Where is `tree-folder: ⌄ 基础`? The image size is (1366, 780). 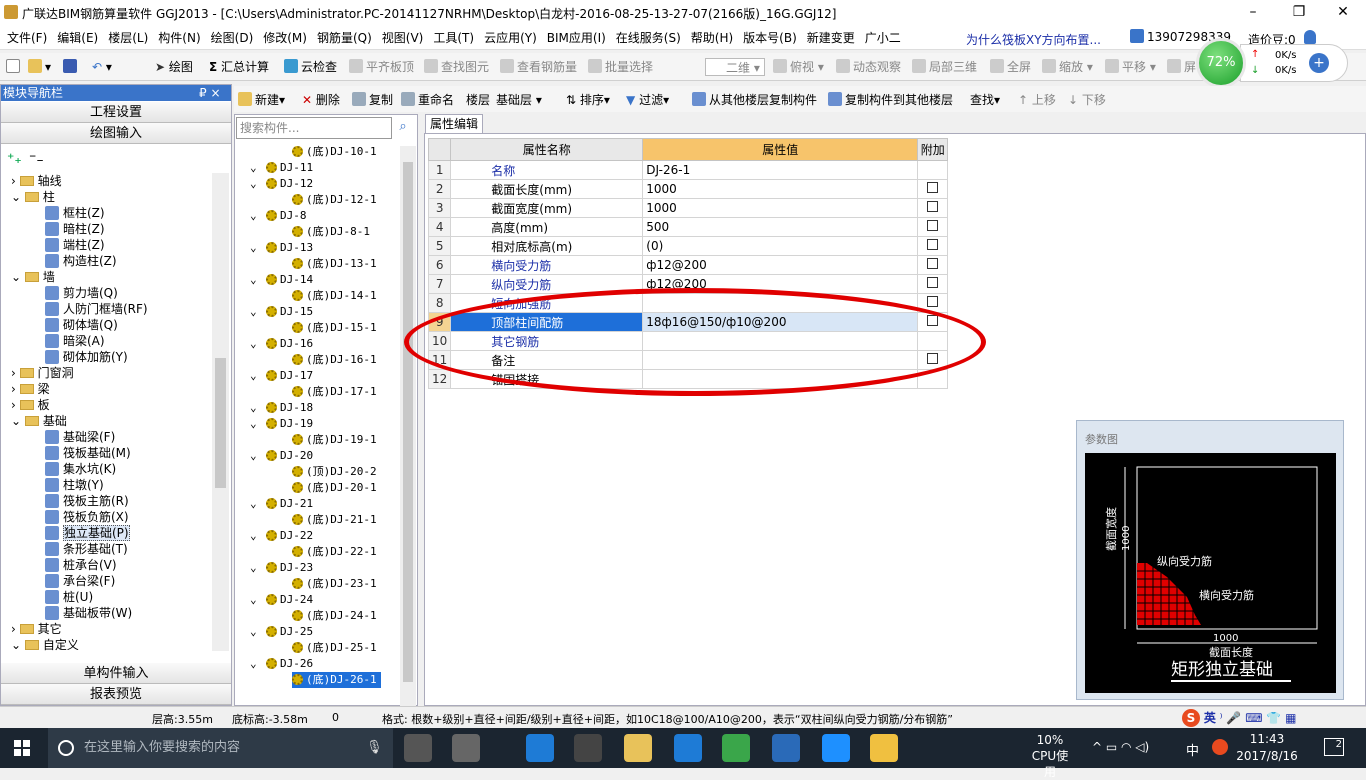
tree-folder: ⌄ 基础 is located at coordinates (39, 421).